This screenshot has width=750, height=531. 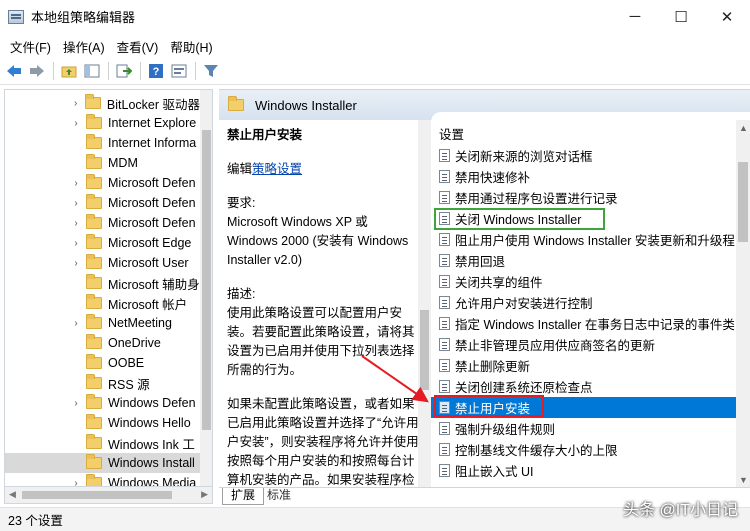 I want to click on menu-action: 操作(A), so click(x=86, y=46).